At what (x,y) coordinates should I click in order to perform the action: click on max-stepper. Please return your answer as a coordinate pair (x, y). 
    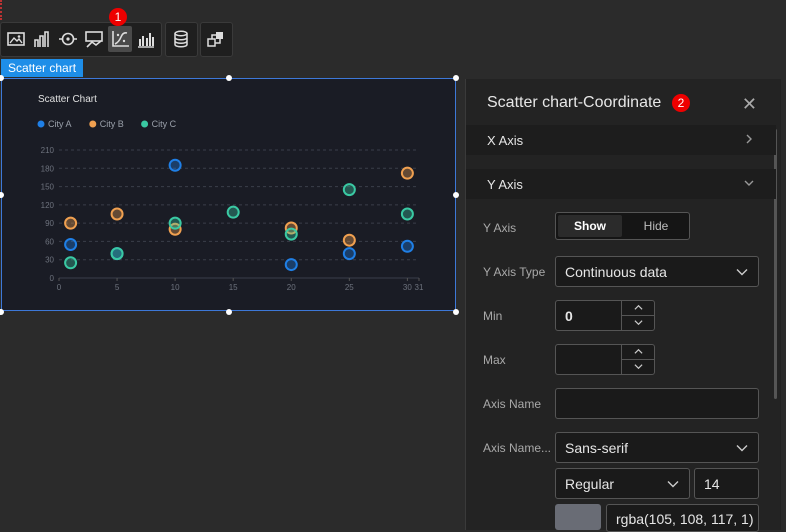
    Looking at the image, I should click on (605, 359).